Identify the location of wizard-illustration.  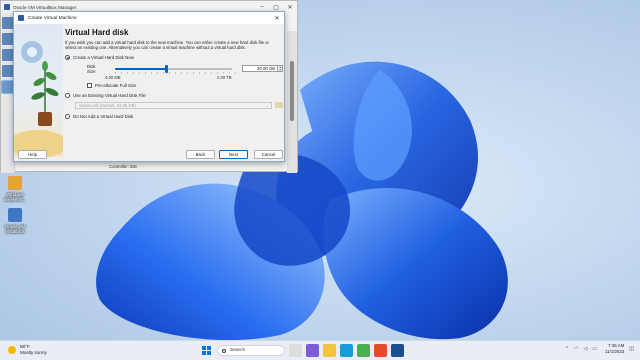
(38, 91).